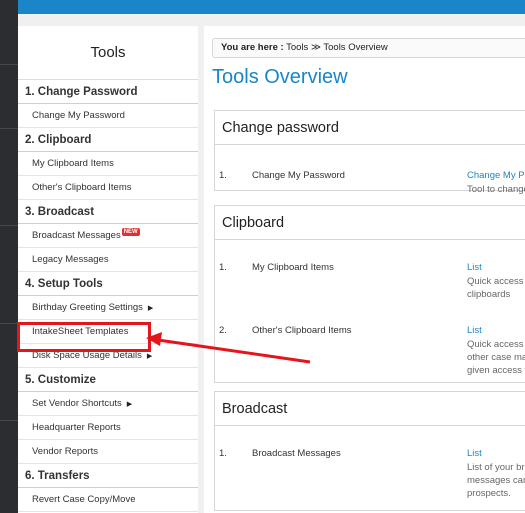  Describe the element at coordinates (82, 187) in the screenshot. I see `sidebar-item-label: Other's Clipboard Items` at that location.